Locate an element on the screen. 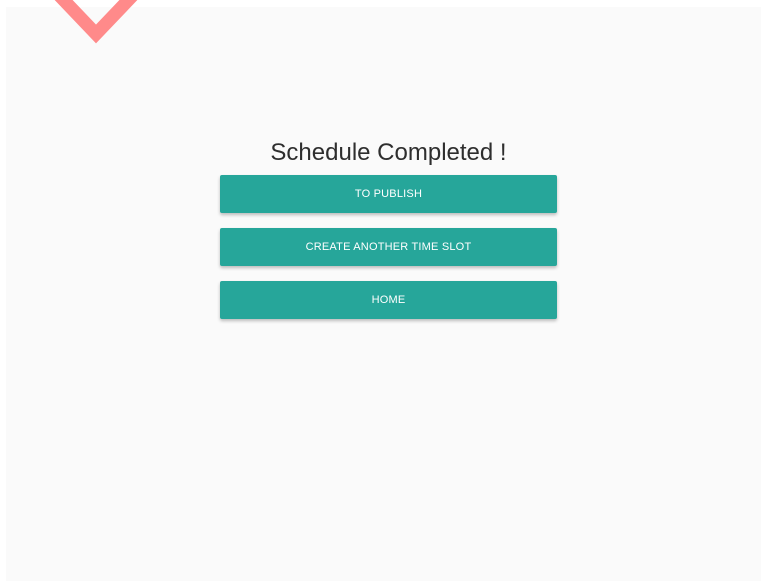 This screenshot has width=761, height=581. to-publish-button: TO PUBLISH is located at coordinates (388, 194).